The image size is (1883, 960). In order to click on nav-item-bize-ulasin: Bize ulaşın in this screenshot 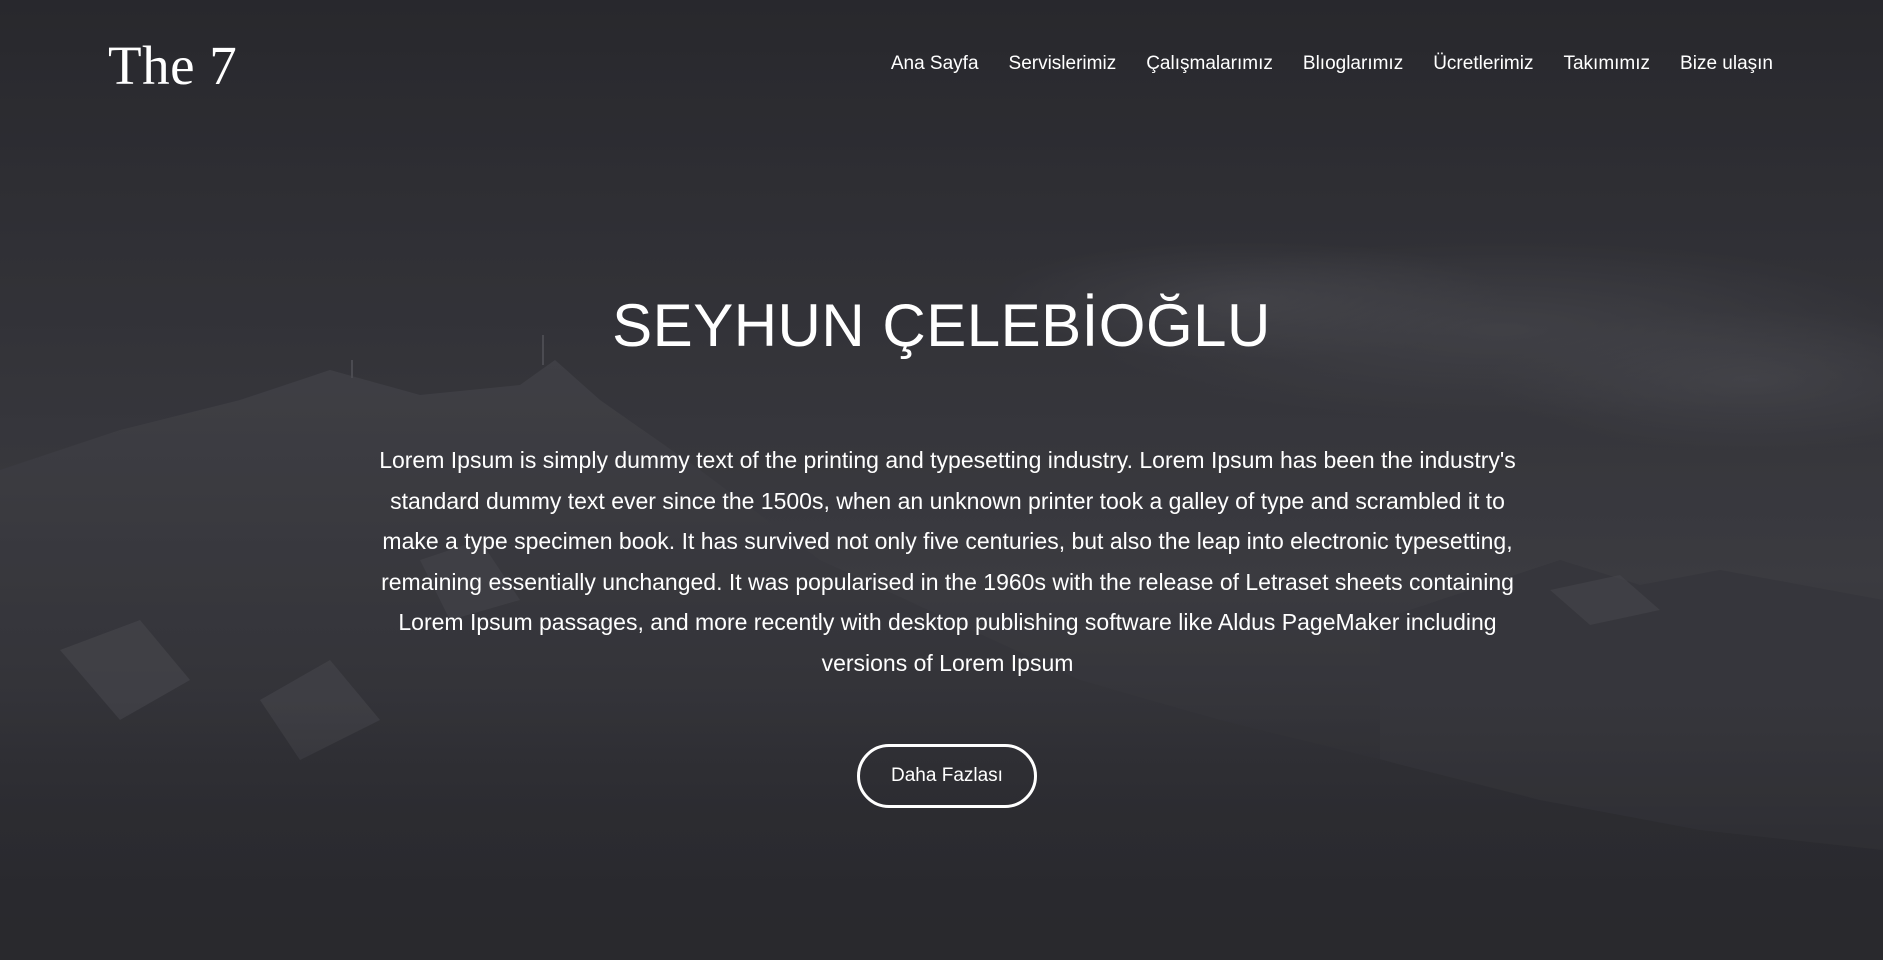, I will do `click(1726, 64)`.